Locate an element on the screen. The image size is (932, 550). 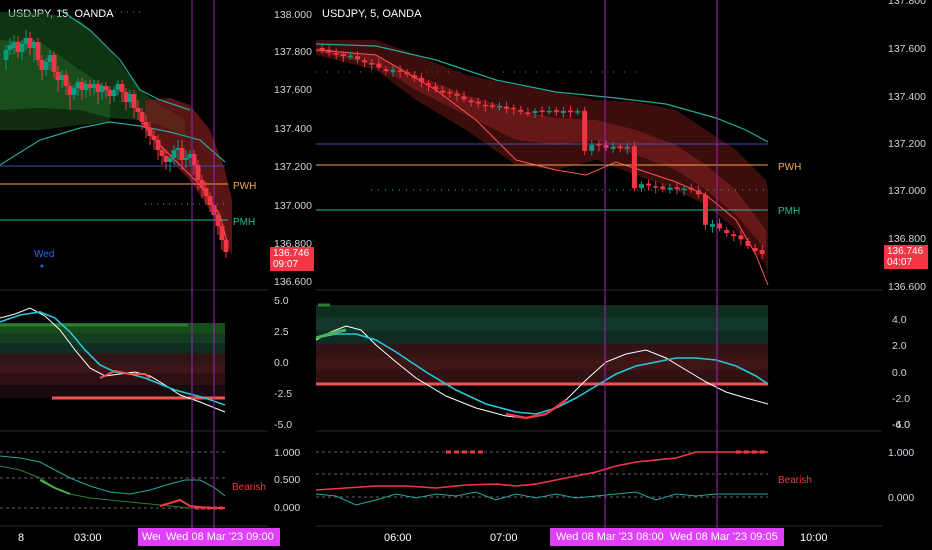
right-time-cursor-2: Wed 08 Mar '23 09:05 is located at coordinates (724, 537).